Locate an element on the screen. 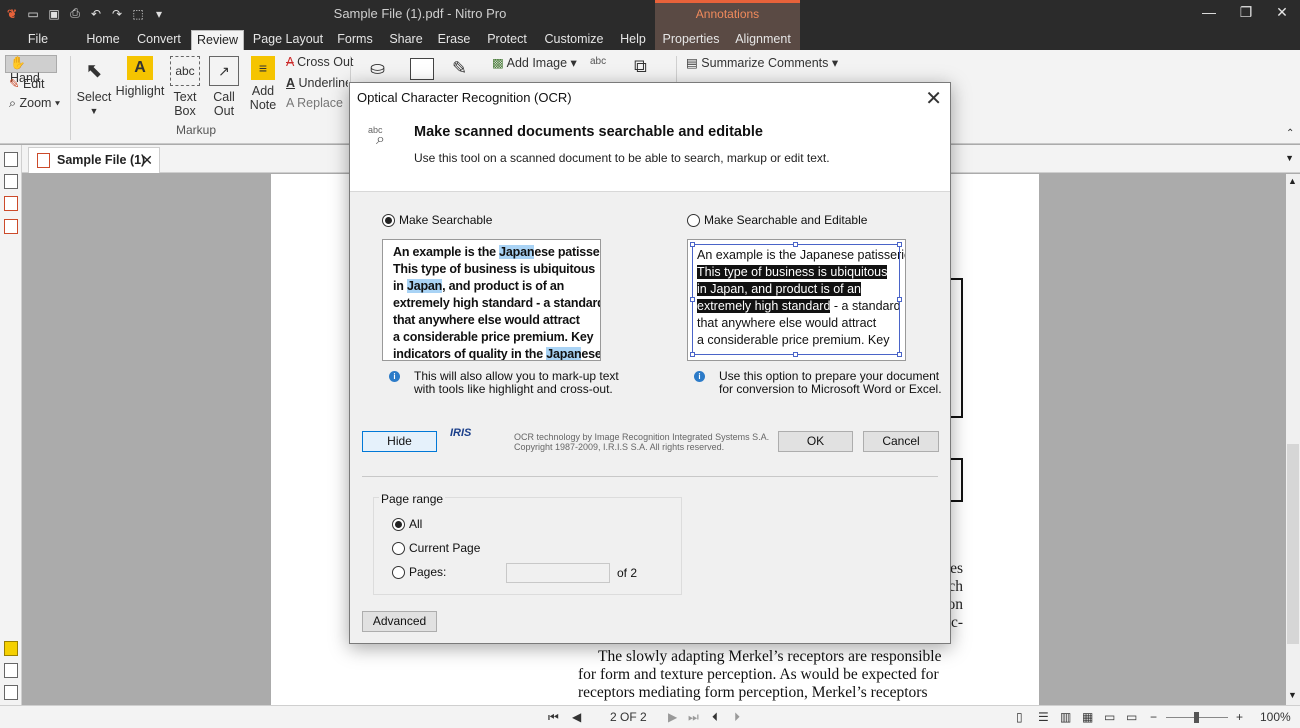 This screenshot has width=1300, height=728. preview-line: a considerable price premium. Key is located at coordinates (493, 337).